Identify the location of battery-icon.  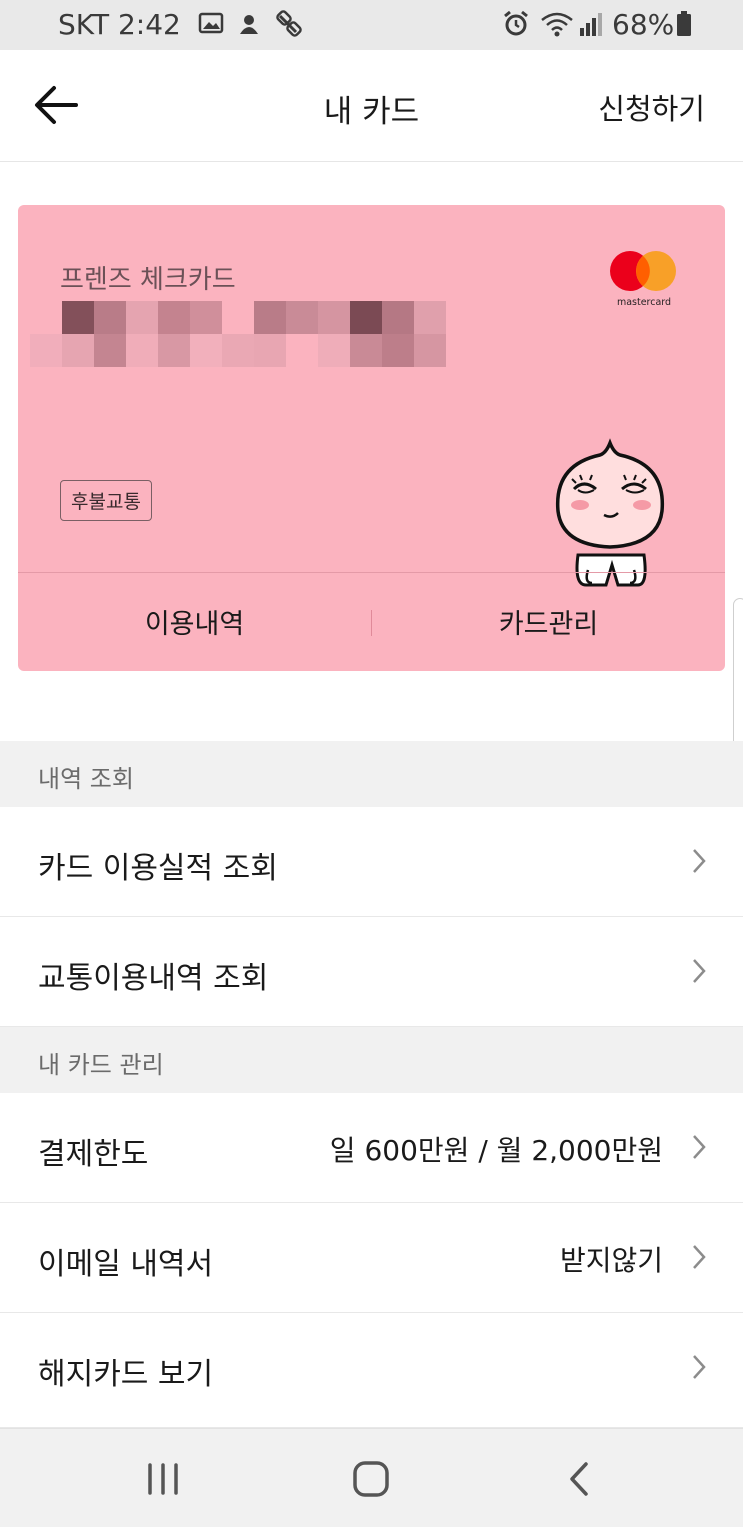
(684, 23).